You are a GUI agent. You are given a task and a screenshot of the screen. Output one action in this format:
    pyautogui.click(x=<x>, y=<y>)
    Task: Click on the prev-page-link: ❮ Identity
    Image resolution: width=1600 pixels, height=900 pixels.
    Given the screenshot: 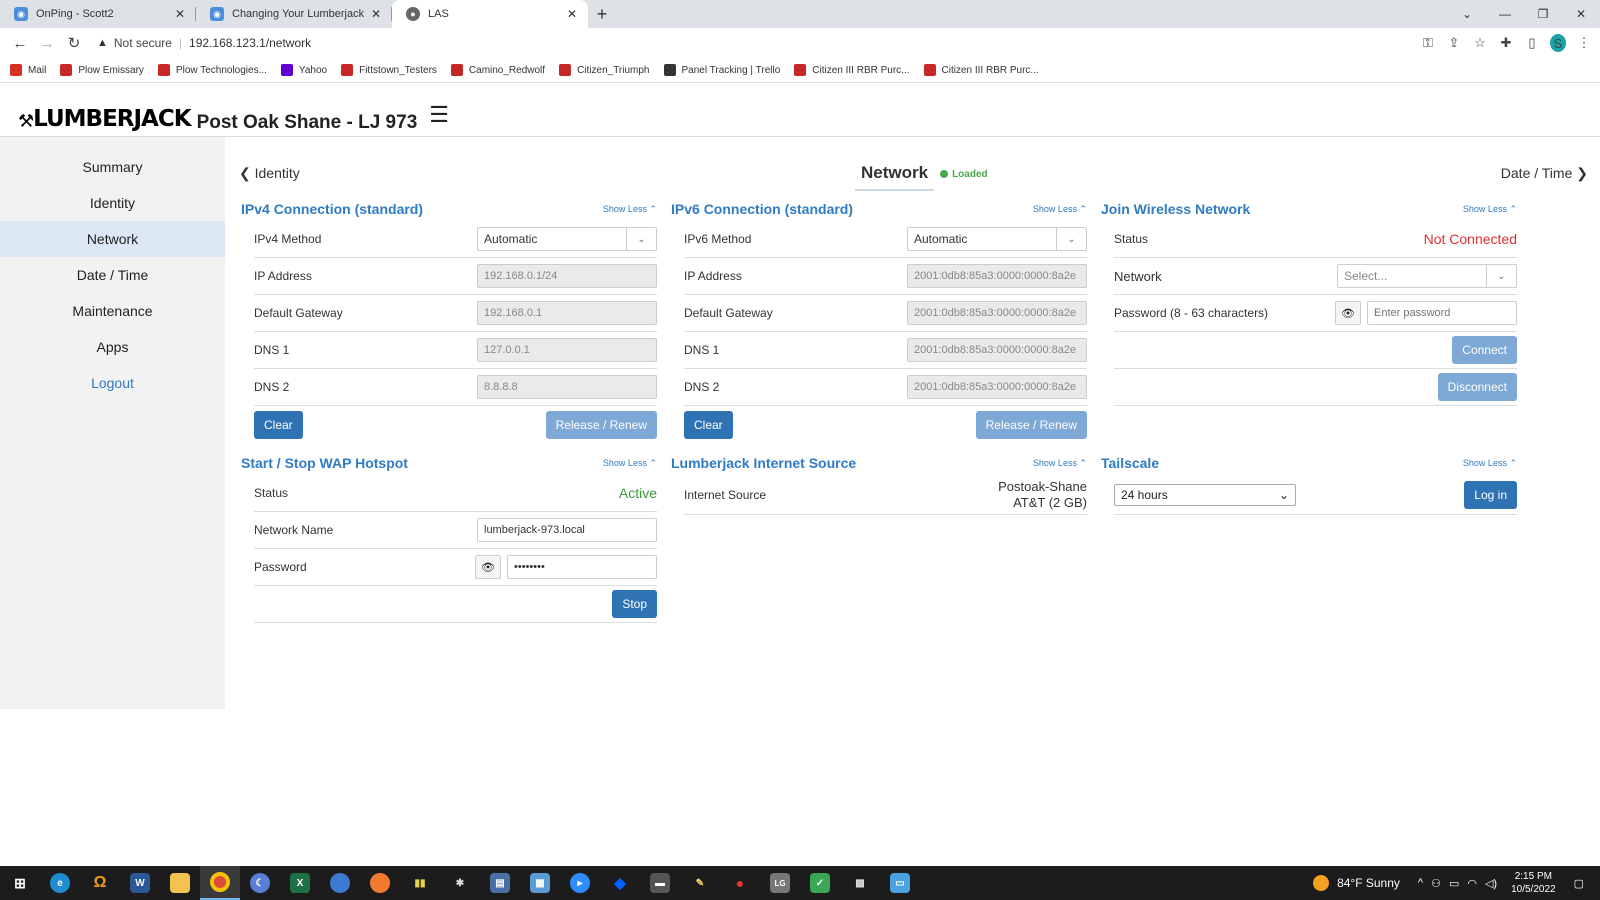 What is the action you would take?
    pyautogui.click(x=269, y=173)
    